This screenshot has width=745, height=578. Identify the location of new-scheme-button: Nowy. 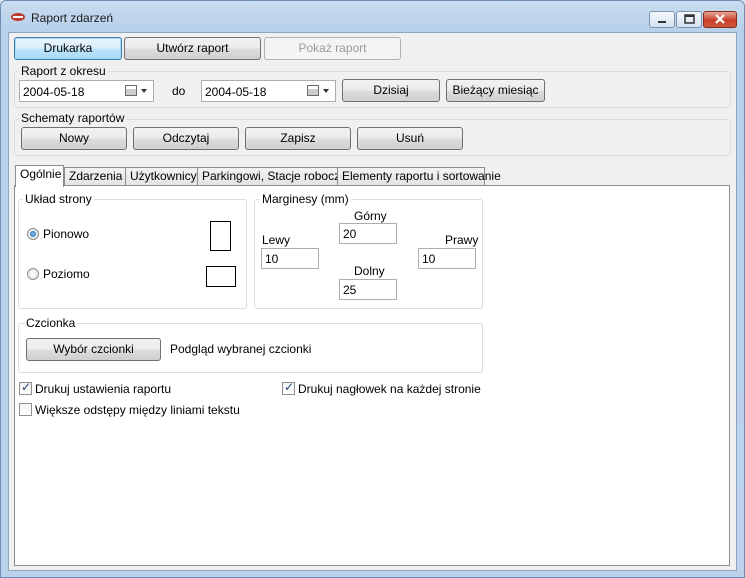
(74, 138).